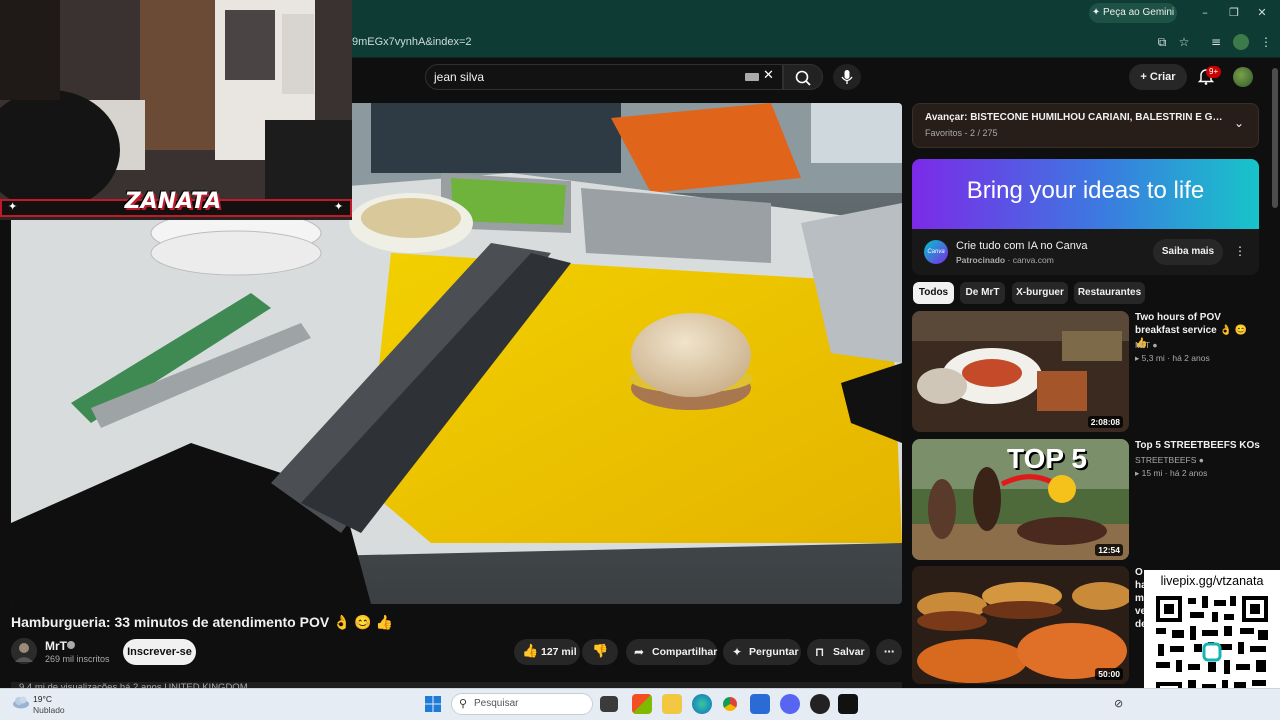  What do you see at coordinates (1020, 625) in the screenshot?
I see `video-thumbnail: 50:00` at bounding box center [1020, 625].